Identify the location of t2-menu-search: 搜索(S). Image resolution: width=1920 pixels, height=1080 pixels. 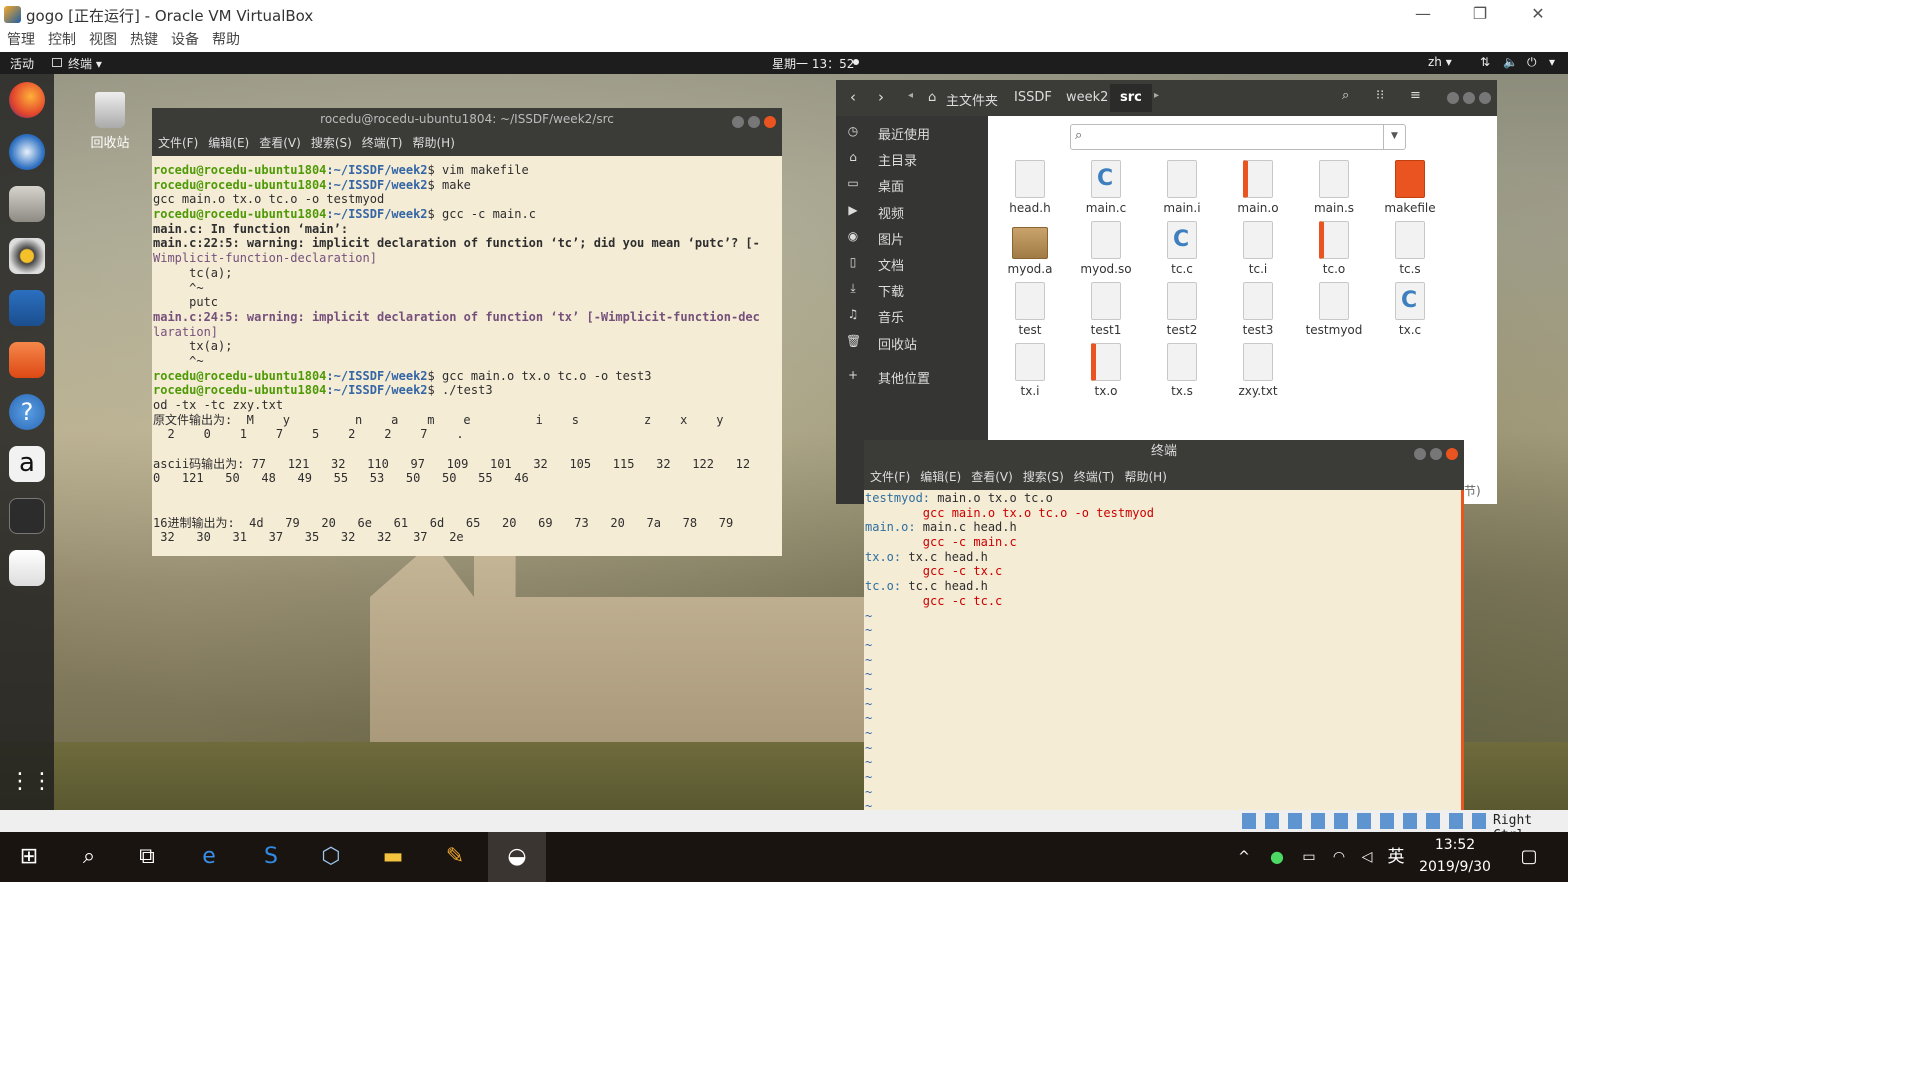
(1043, 477).